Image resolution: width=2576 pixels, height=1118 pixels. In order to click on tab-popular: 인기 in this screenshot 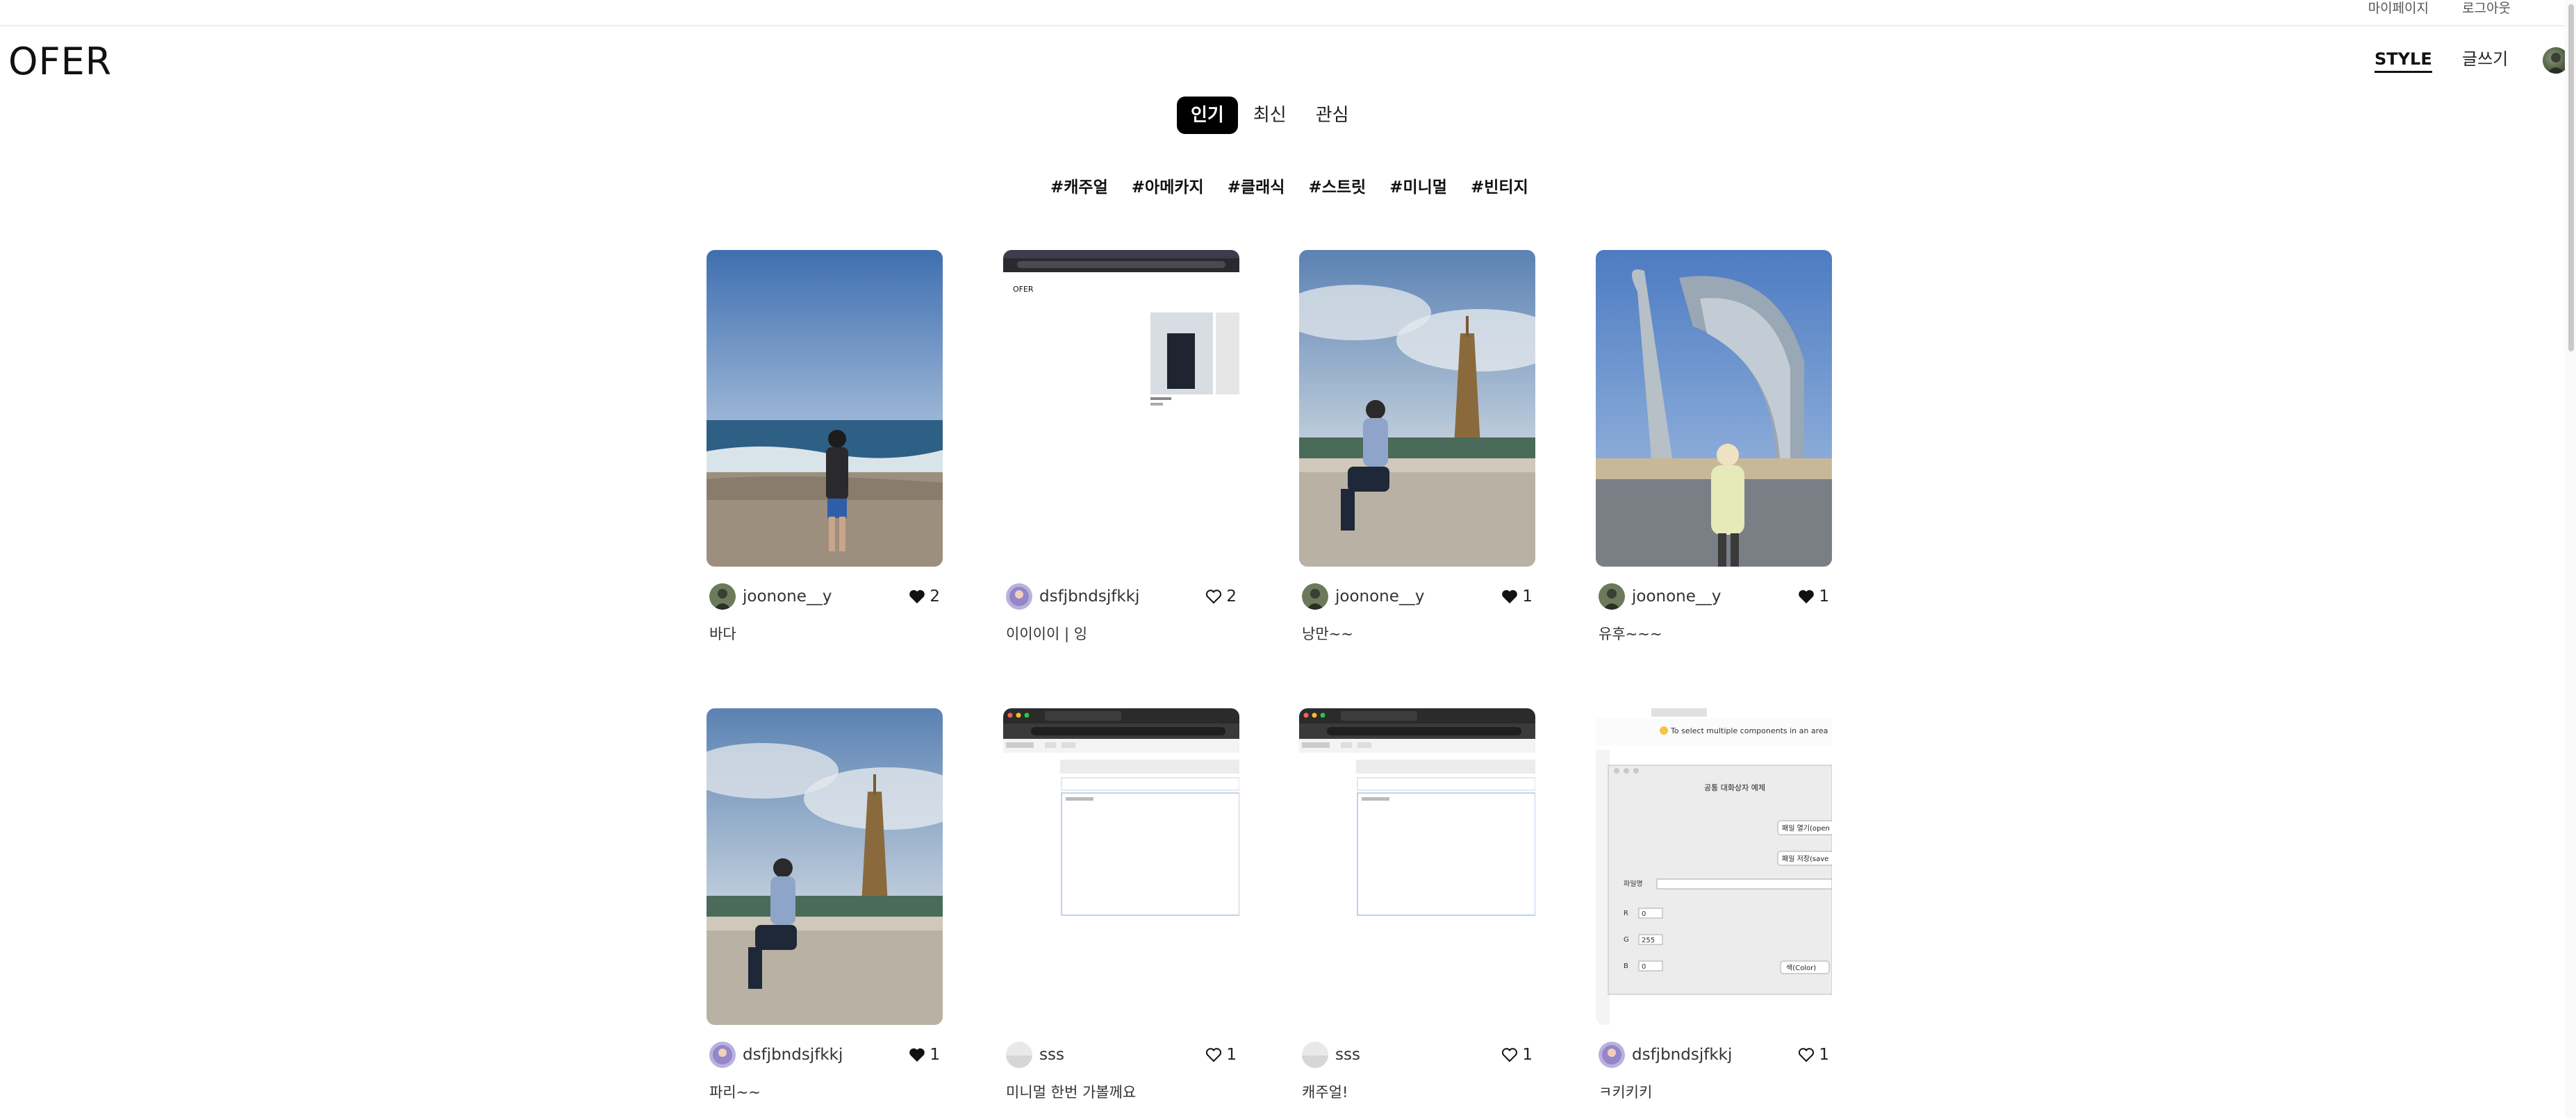, I will do `click(1207, 115)`.